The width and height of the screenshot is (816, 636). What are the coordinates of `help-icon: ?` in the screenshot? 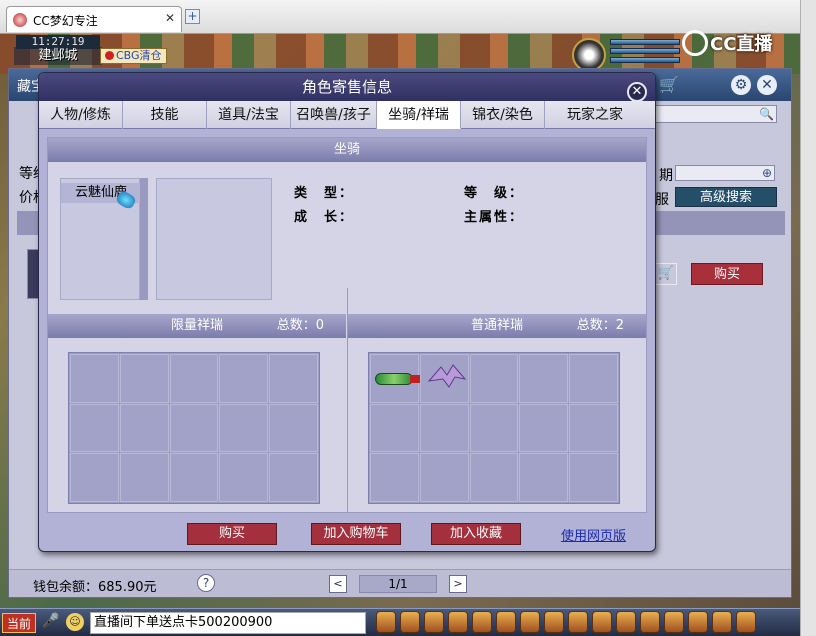 It's located at (206, 583).